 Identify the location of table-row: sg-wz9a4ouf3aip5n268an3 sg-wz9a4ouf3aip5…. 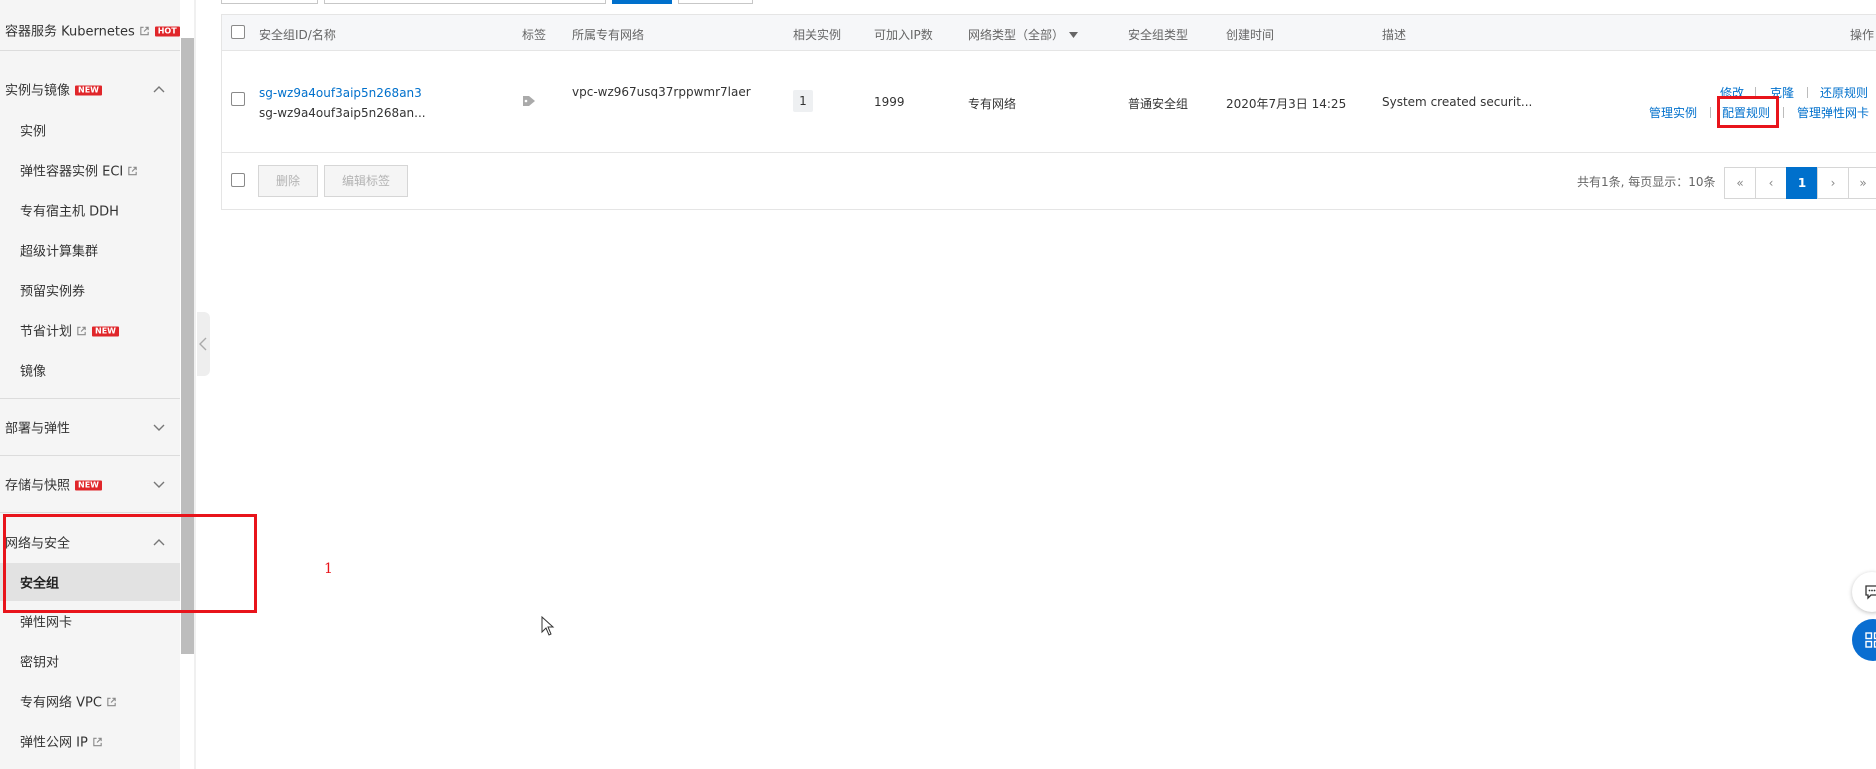
(1048, 101).